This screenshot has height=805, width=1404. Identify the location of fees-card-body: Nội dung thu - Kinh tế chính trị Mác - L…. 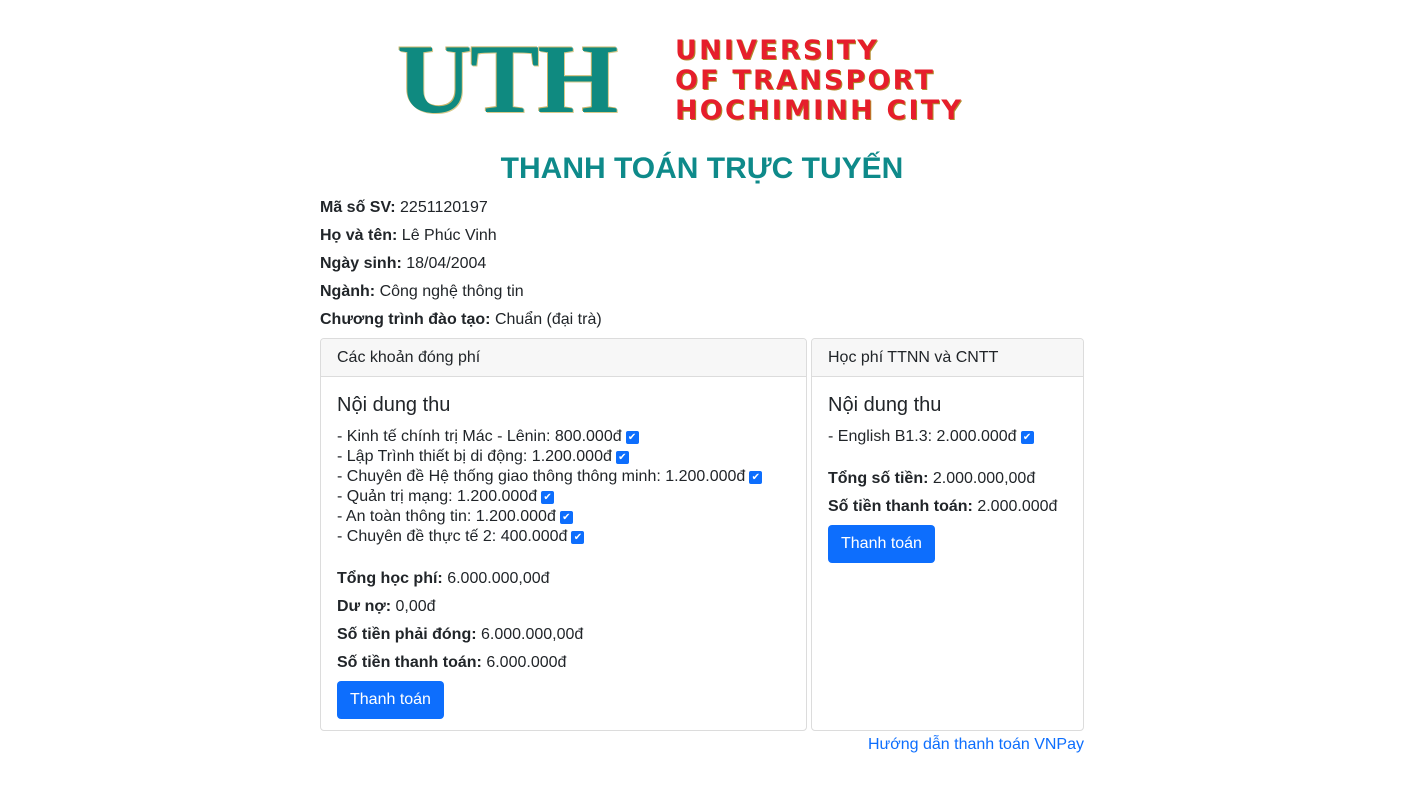
(563, 548).